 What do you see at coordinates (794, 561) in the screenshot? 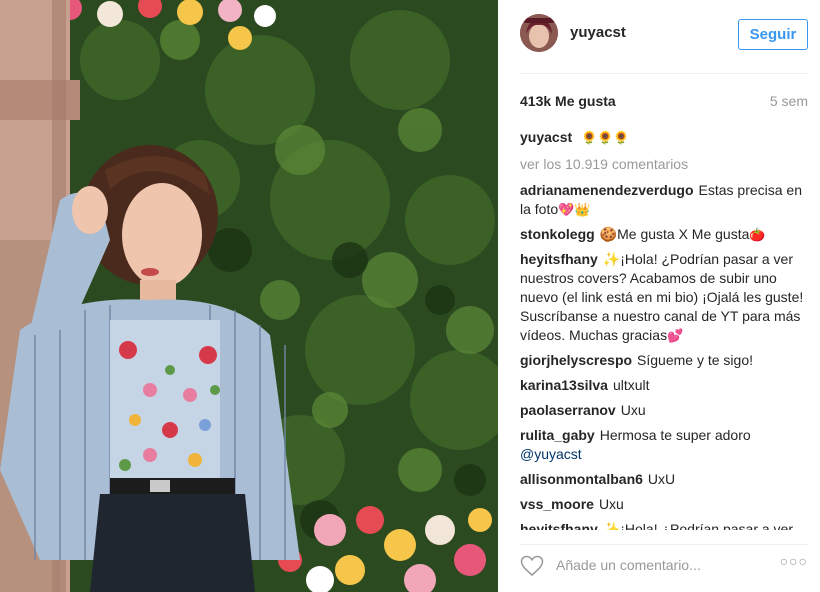
I see `more-options-icon: ○○○` at bounding box center [794, 561].